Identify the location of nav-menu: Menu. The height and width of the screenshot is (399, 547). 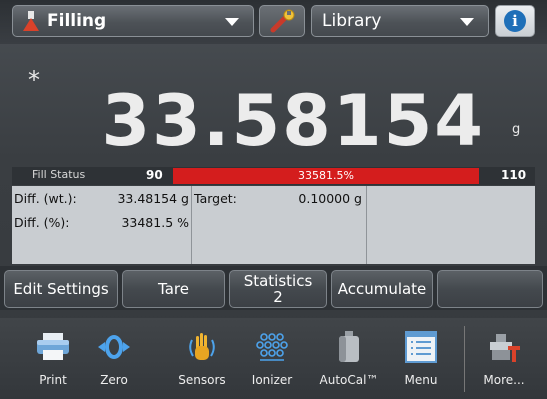
(421, 356).